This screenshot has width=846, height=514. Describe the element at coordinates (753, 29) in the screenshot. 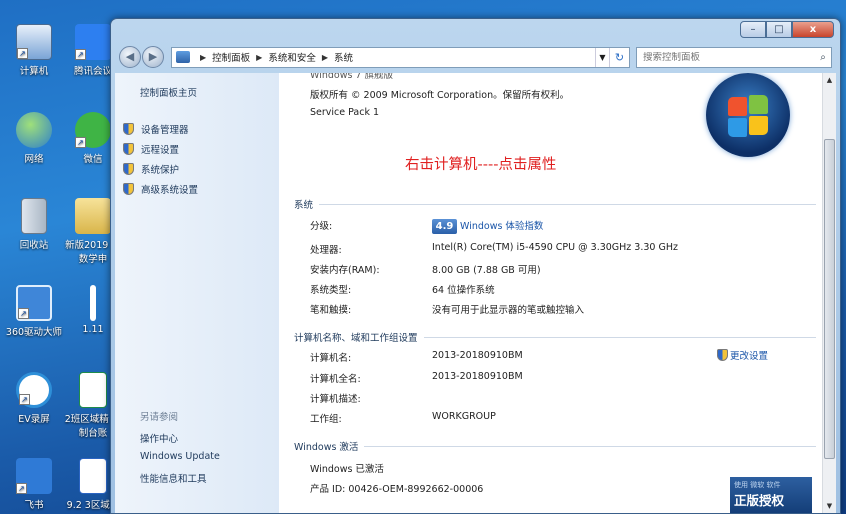

I see `minimize-button: –` at that location.